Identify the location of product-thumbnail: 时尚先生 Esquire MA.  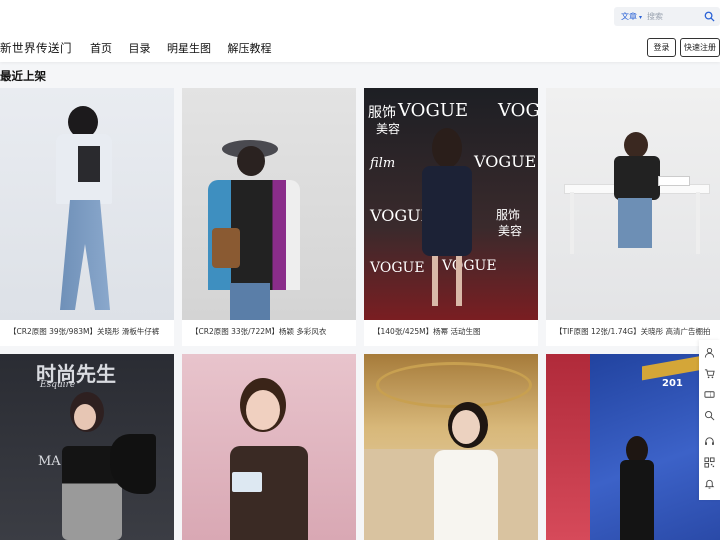
(87, 447).